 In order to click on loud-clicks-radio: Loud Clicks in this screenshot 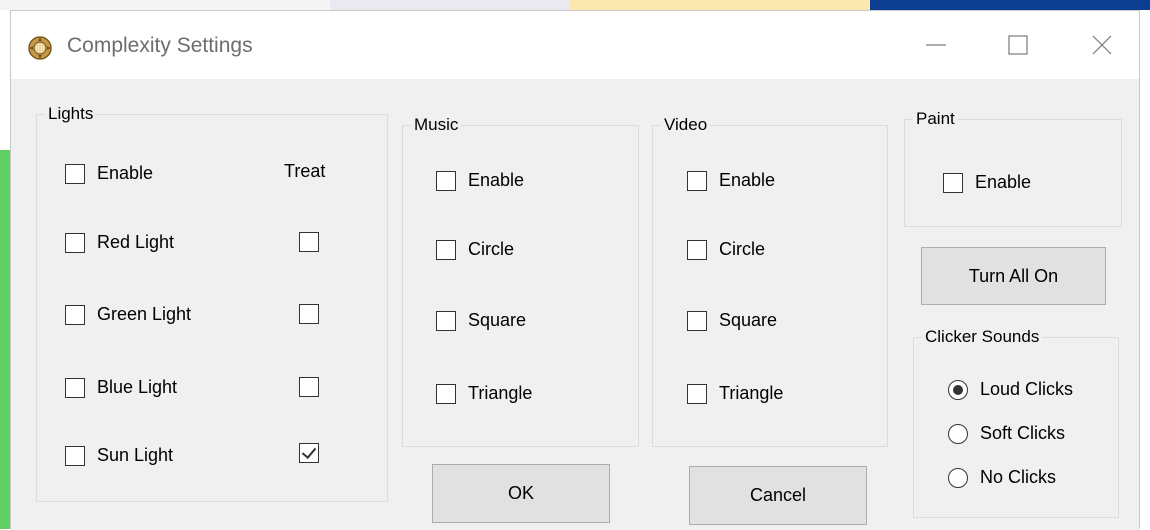, I will do `click(1010, 389)`.